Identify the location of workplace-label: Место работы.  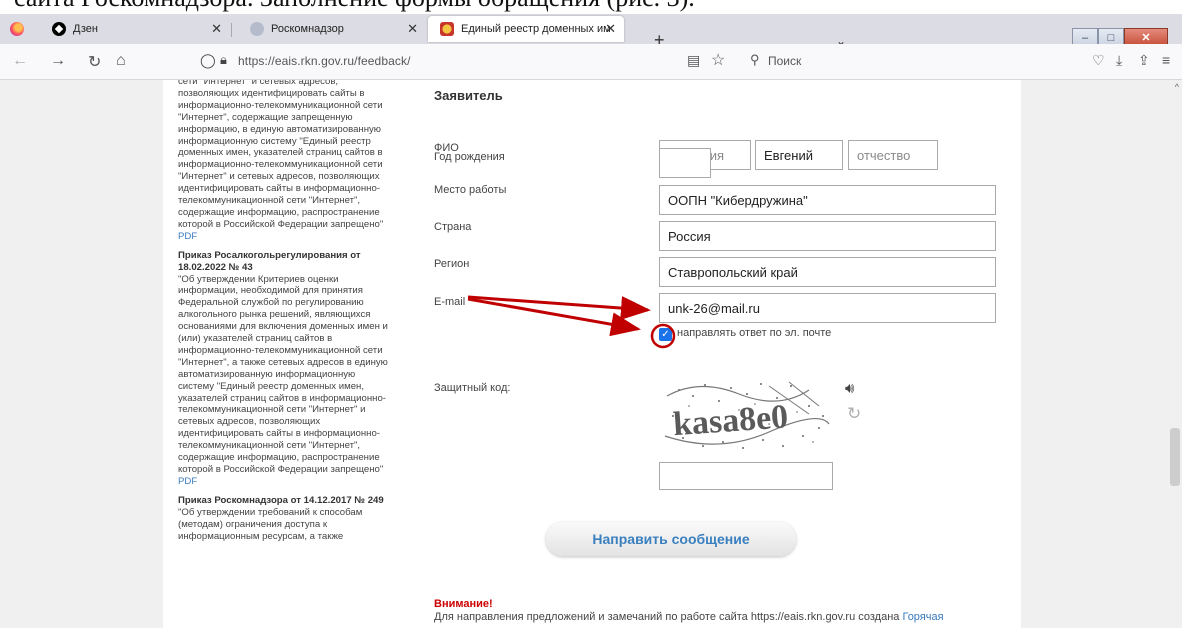
(470, 190).